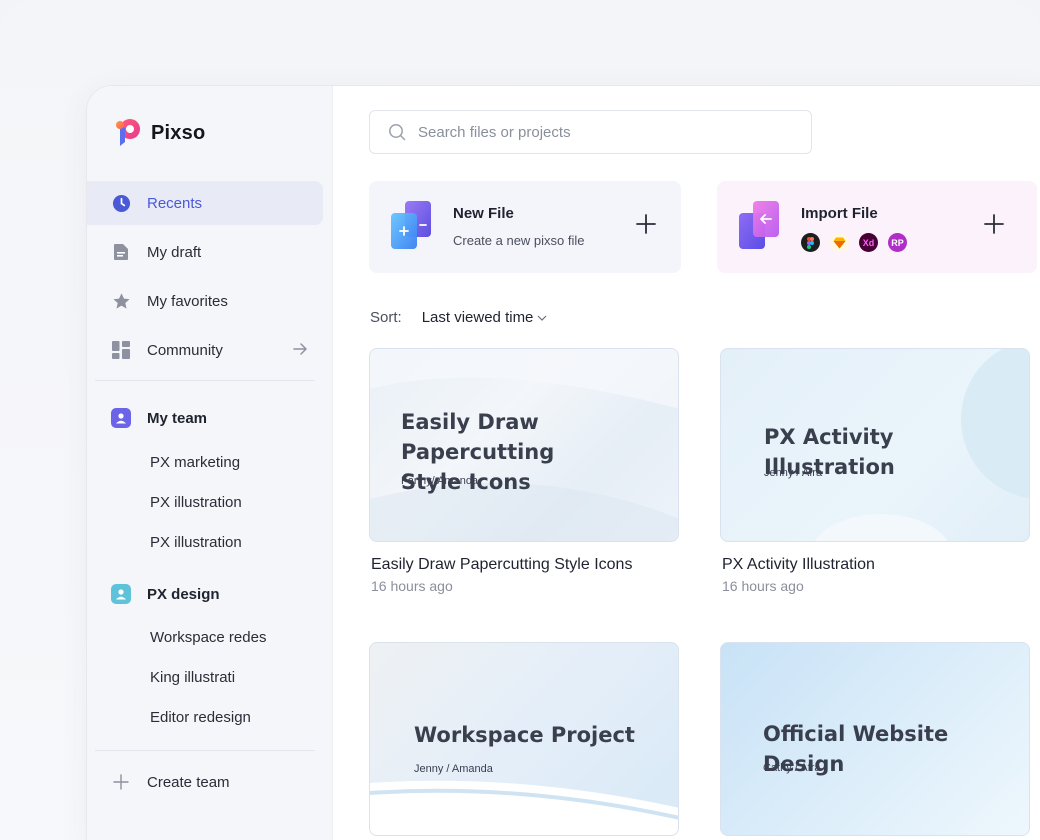  I want to click on create-team-button: Create team, so click(205, 782).